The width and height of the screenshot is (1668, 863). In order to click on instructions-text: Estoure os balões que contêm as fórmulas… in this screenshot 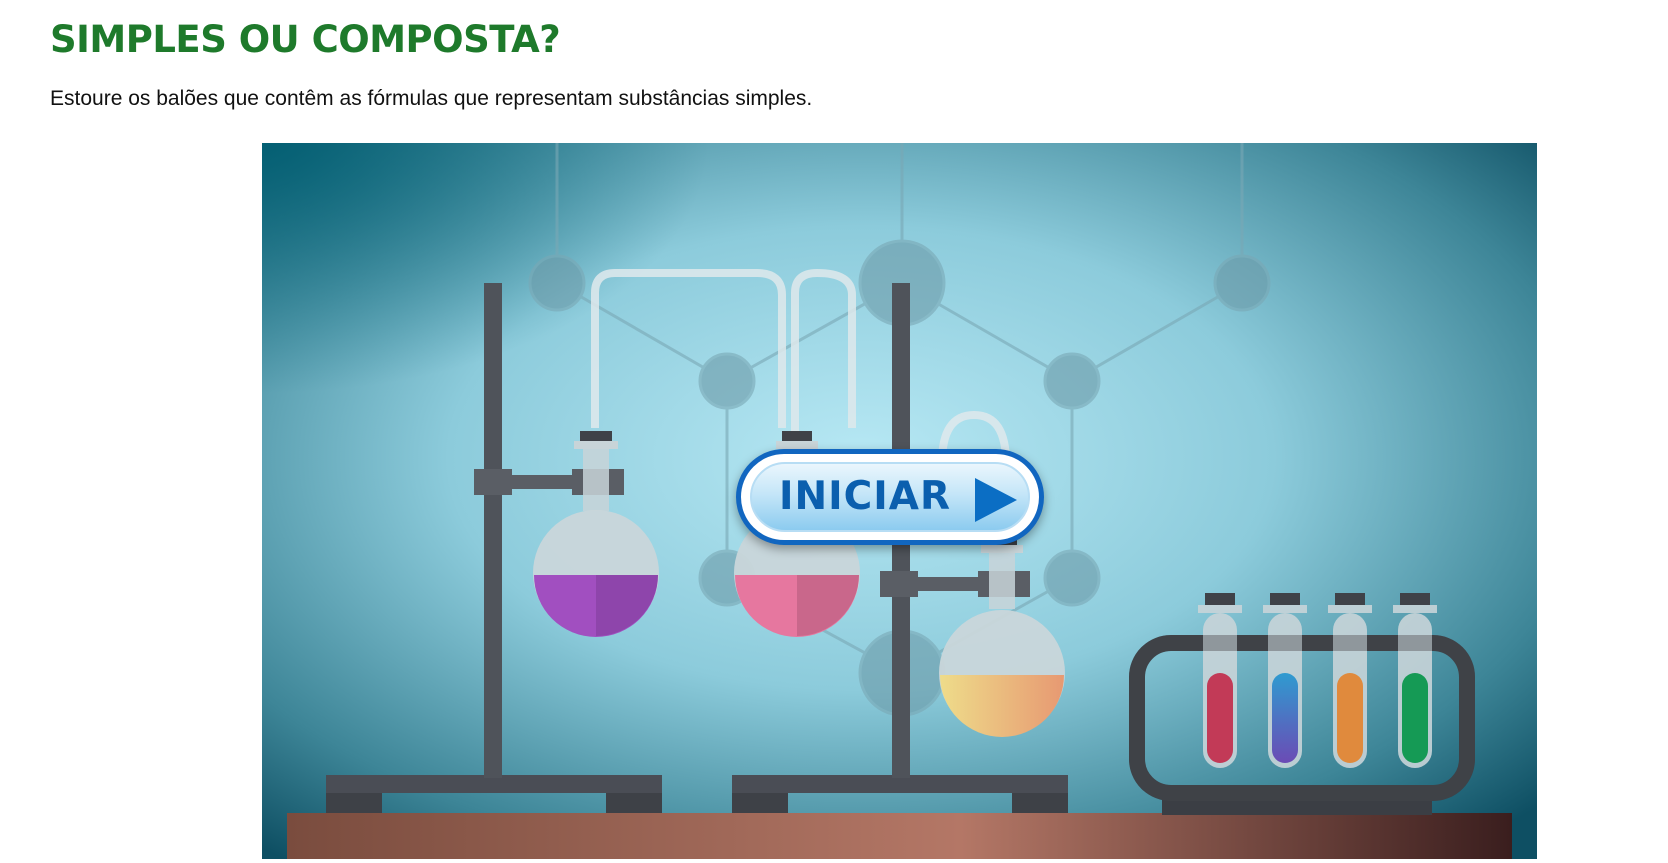, I will do `click(431, 98)`.